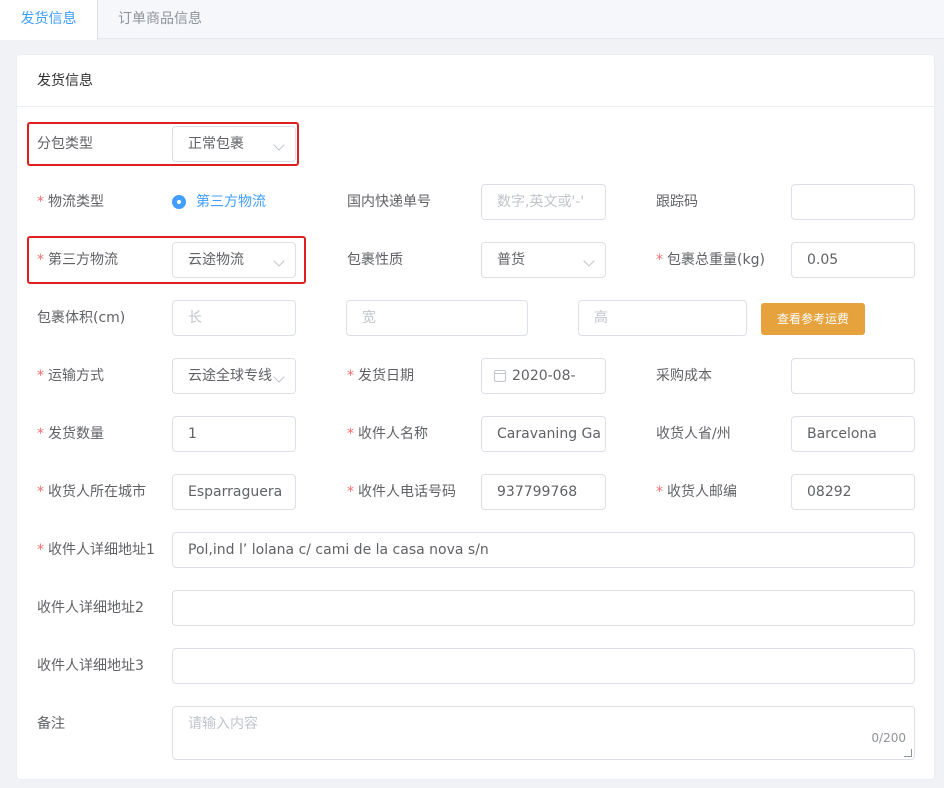 This screenshot has width=944, height=788. What do you see at coordinates (813, 319) in the screenshot?
I see `view-freight-button: 查看参考运费` at bounding box center [813, 319].